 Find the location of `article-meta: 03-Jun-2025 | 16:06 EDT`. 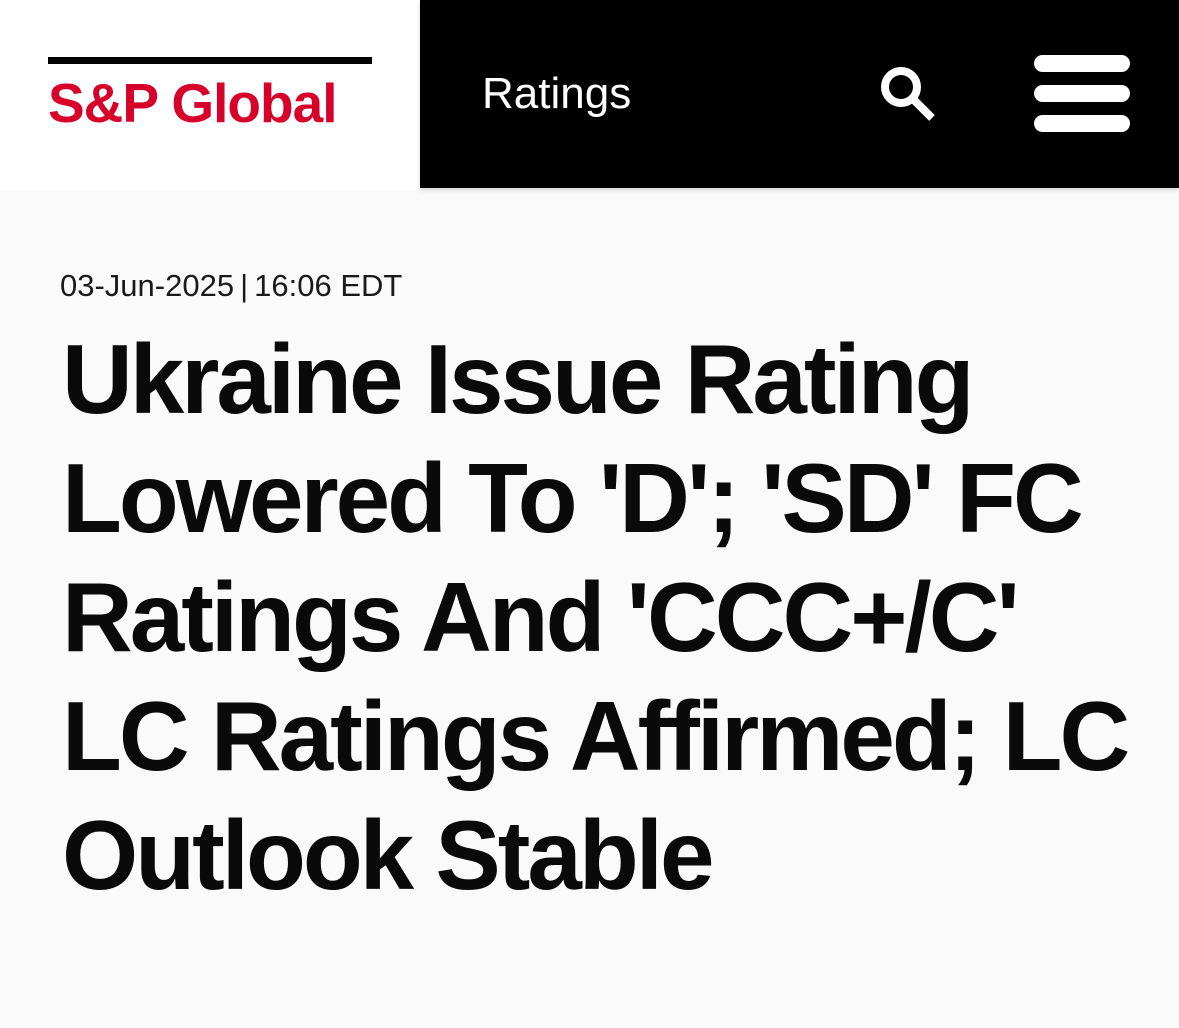

article-meta: 03-Jun-2025 | 16:06 EDT is located at coordinates (231, 286).